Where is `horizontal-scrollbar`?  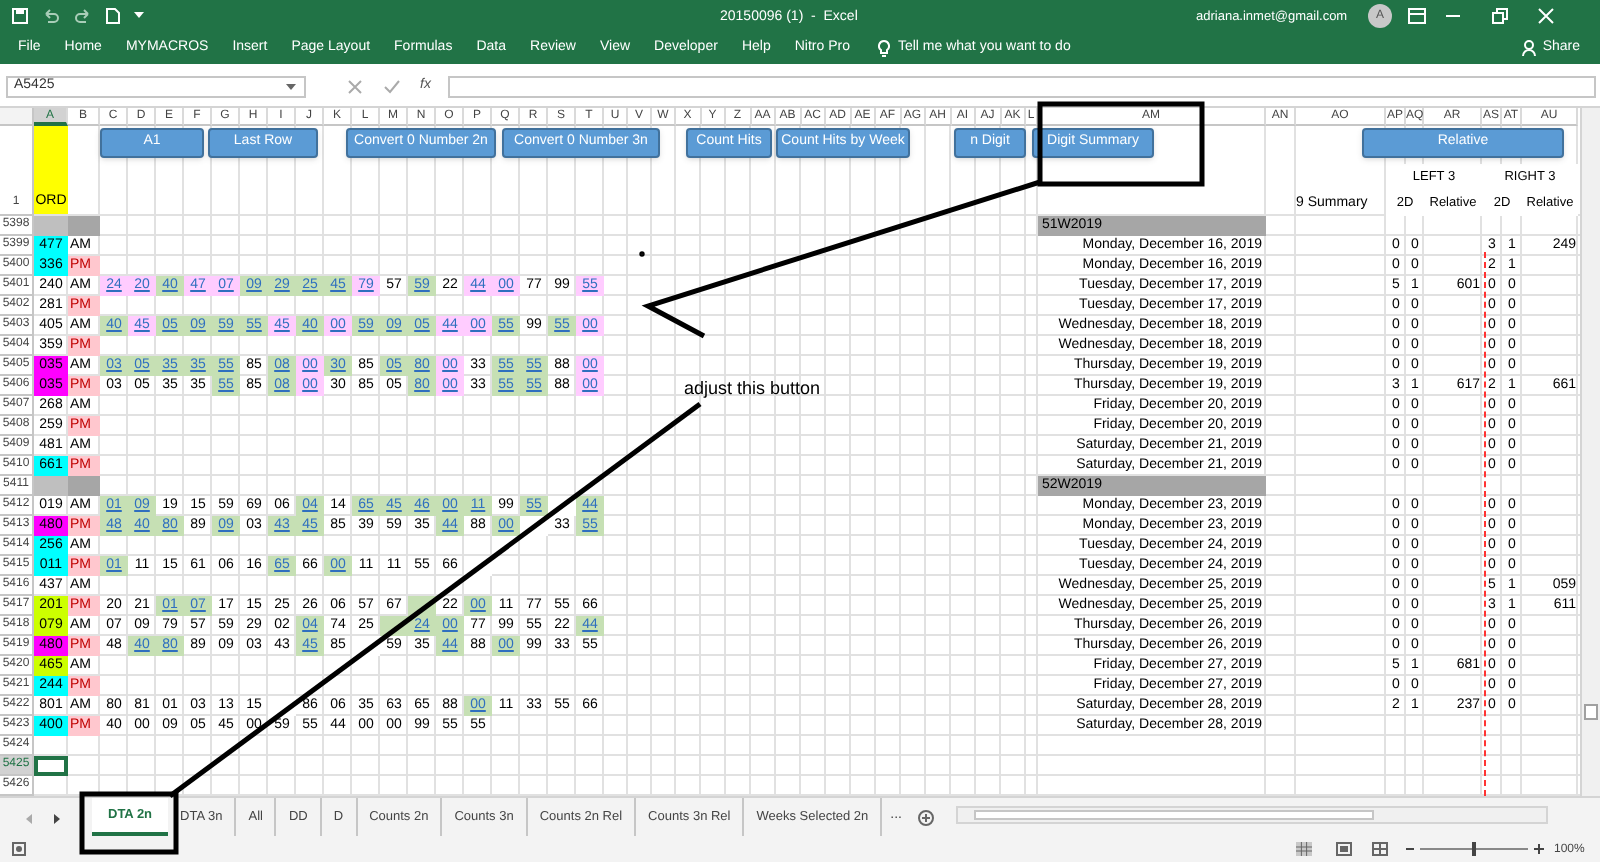
horizontal-scrollbar is located at coordinates (1252, 815).